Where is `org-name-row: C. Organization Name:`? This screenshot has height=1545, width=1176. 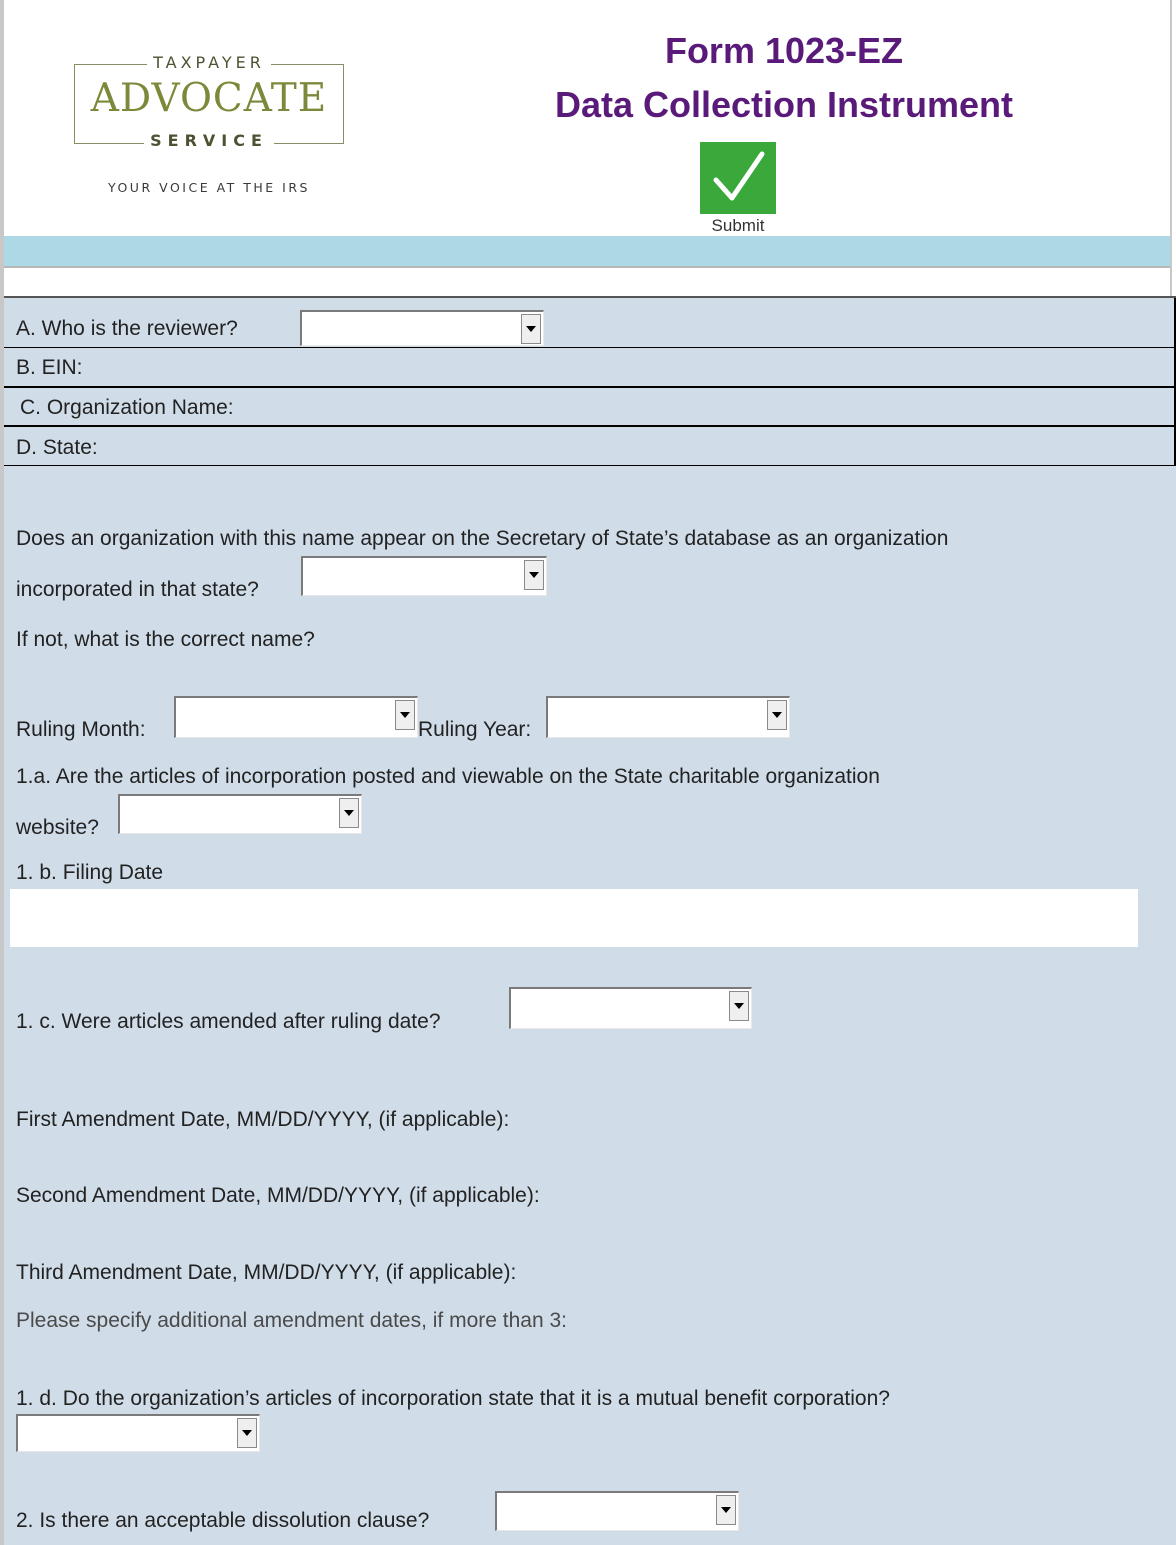 org-name-row: C. Organization Name: is located at coordinates (590, 406).